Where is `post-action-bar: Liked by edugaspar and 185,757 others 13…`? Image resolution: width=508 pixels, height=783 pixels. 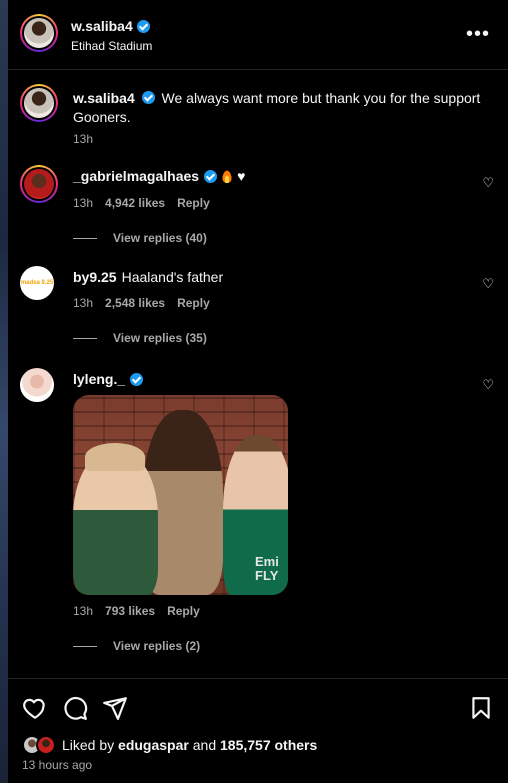
post-action-bar: Liked by edugaspar and 185,757 others 13… is located at coordinates (258, 730).